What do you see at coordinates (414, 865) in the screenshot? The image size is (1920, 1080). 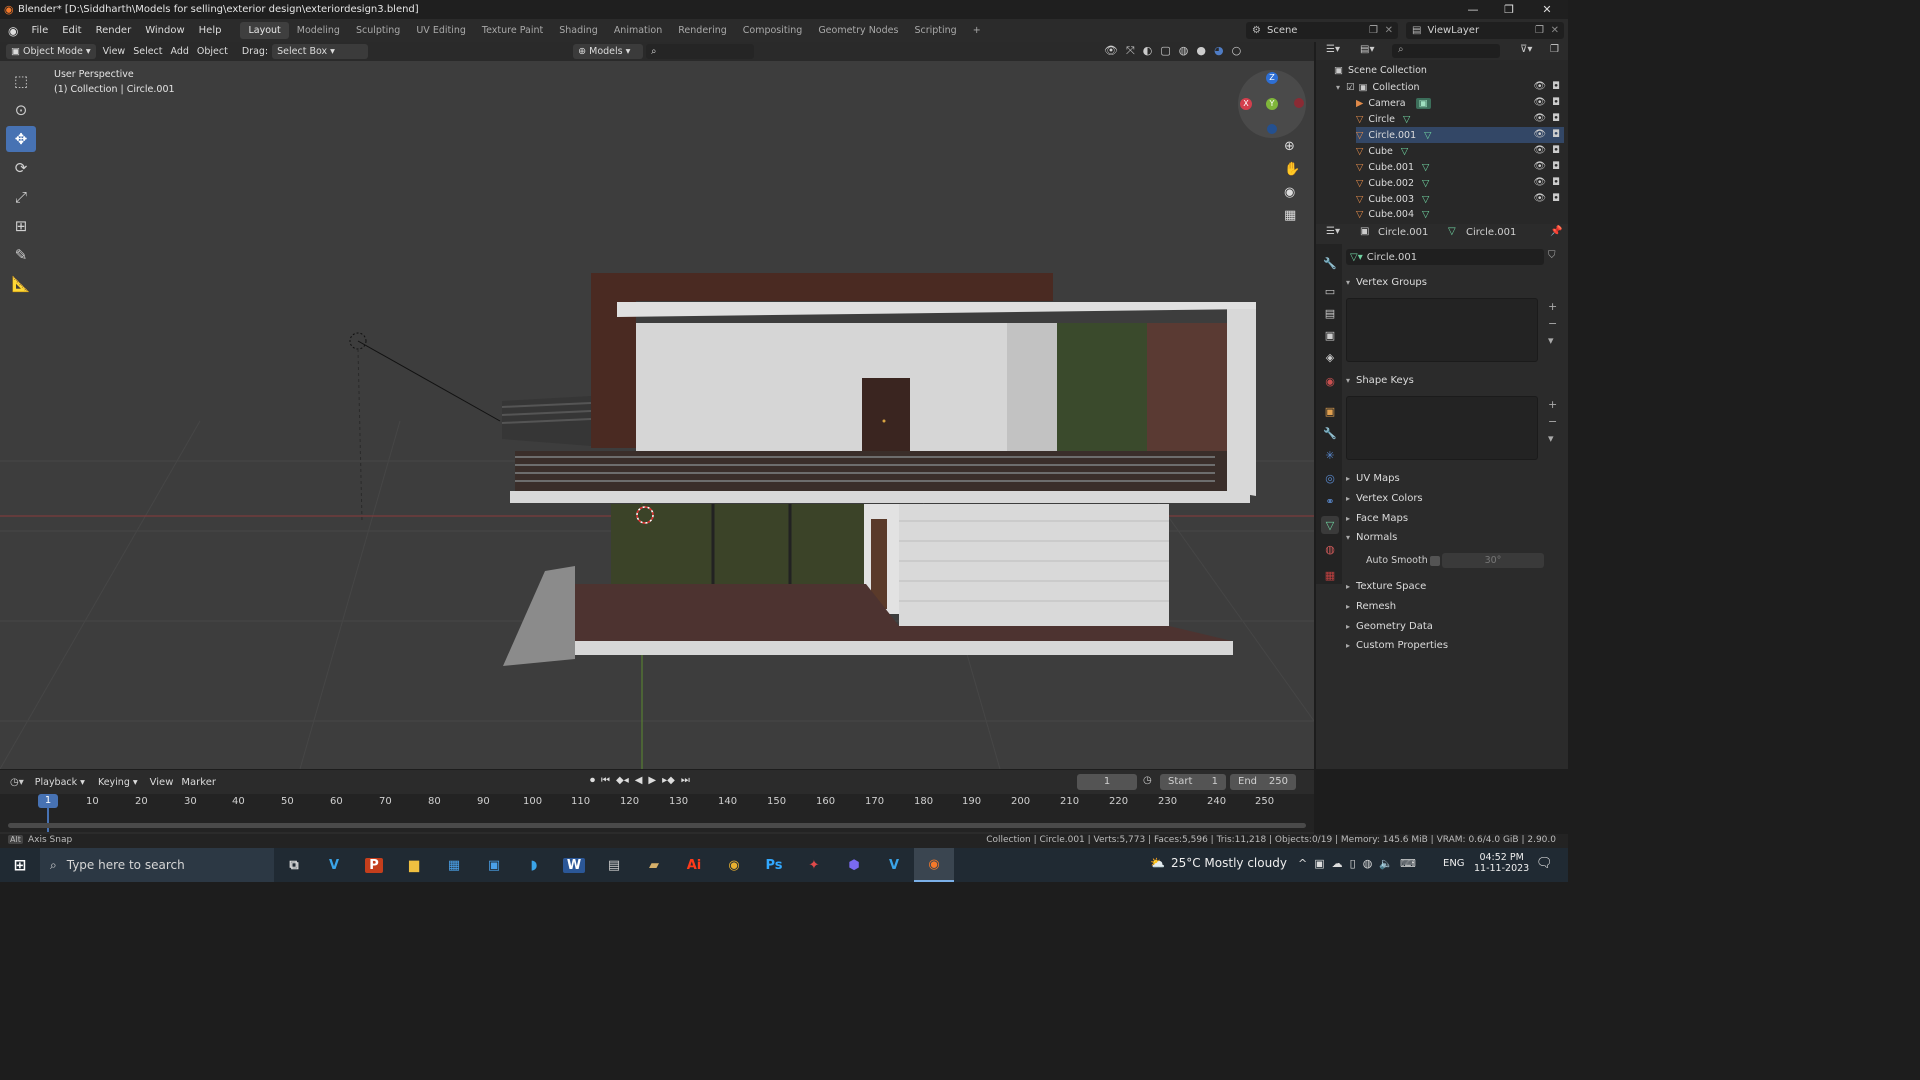 I see `file-explorer-icon: ▆` at bounding box center [414, 865].